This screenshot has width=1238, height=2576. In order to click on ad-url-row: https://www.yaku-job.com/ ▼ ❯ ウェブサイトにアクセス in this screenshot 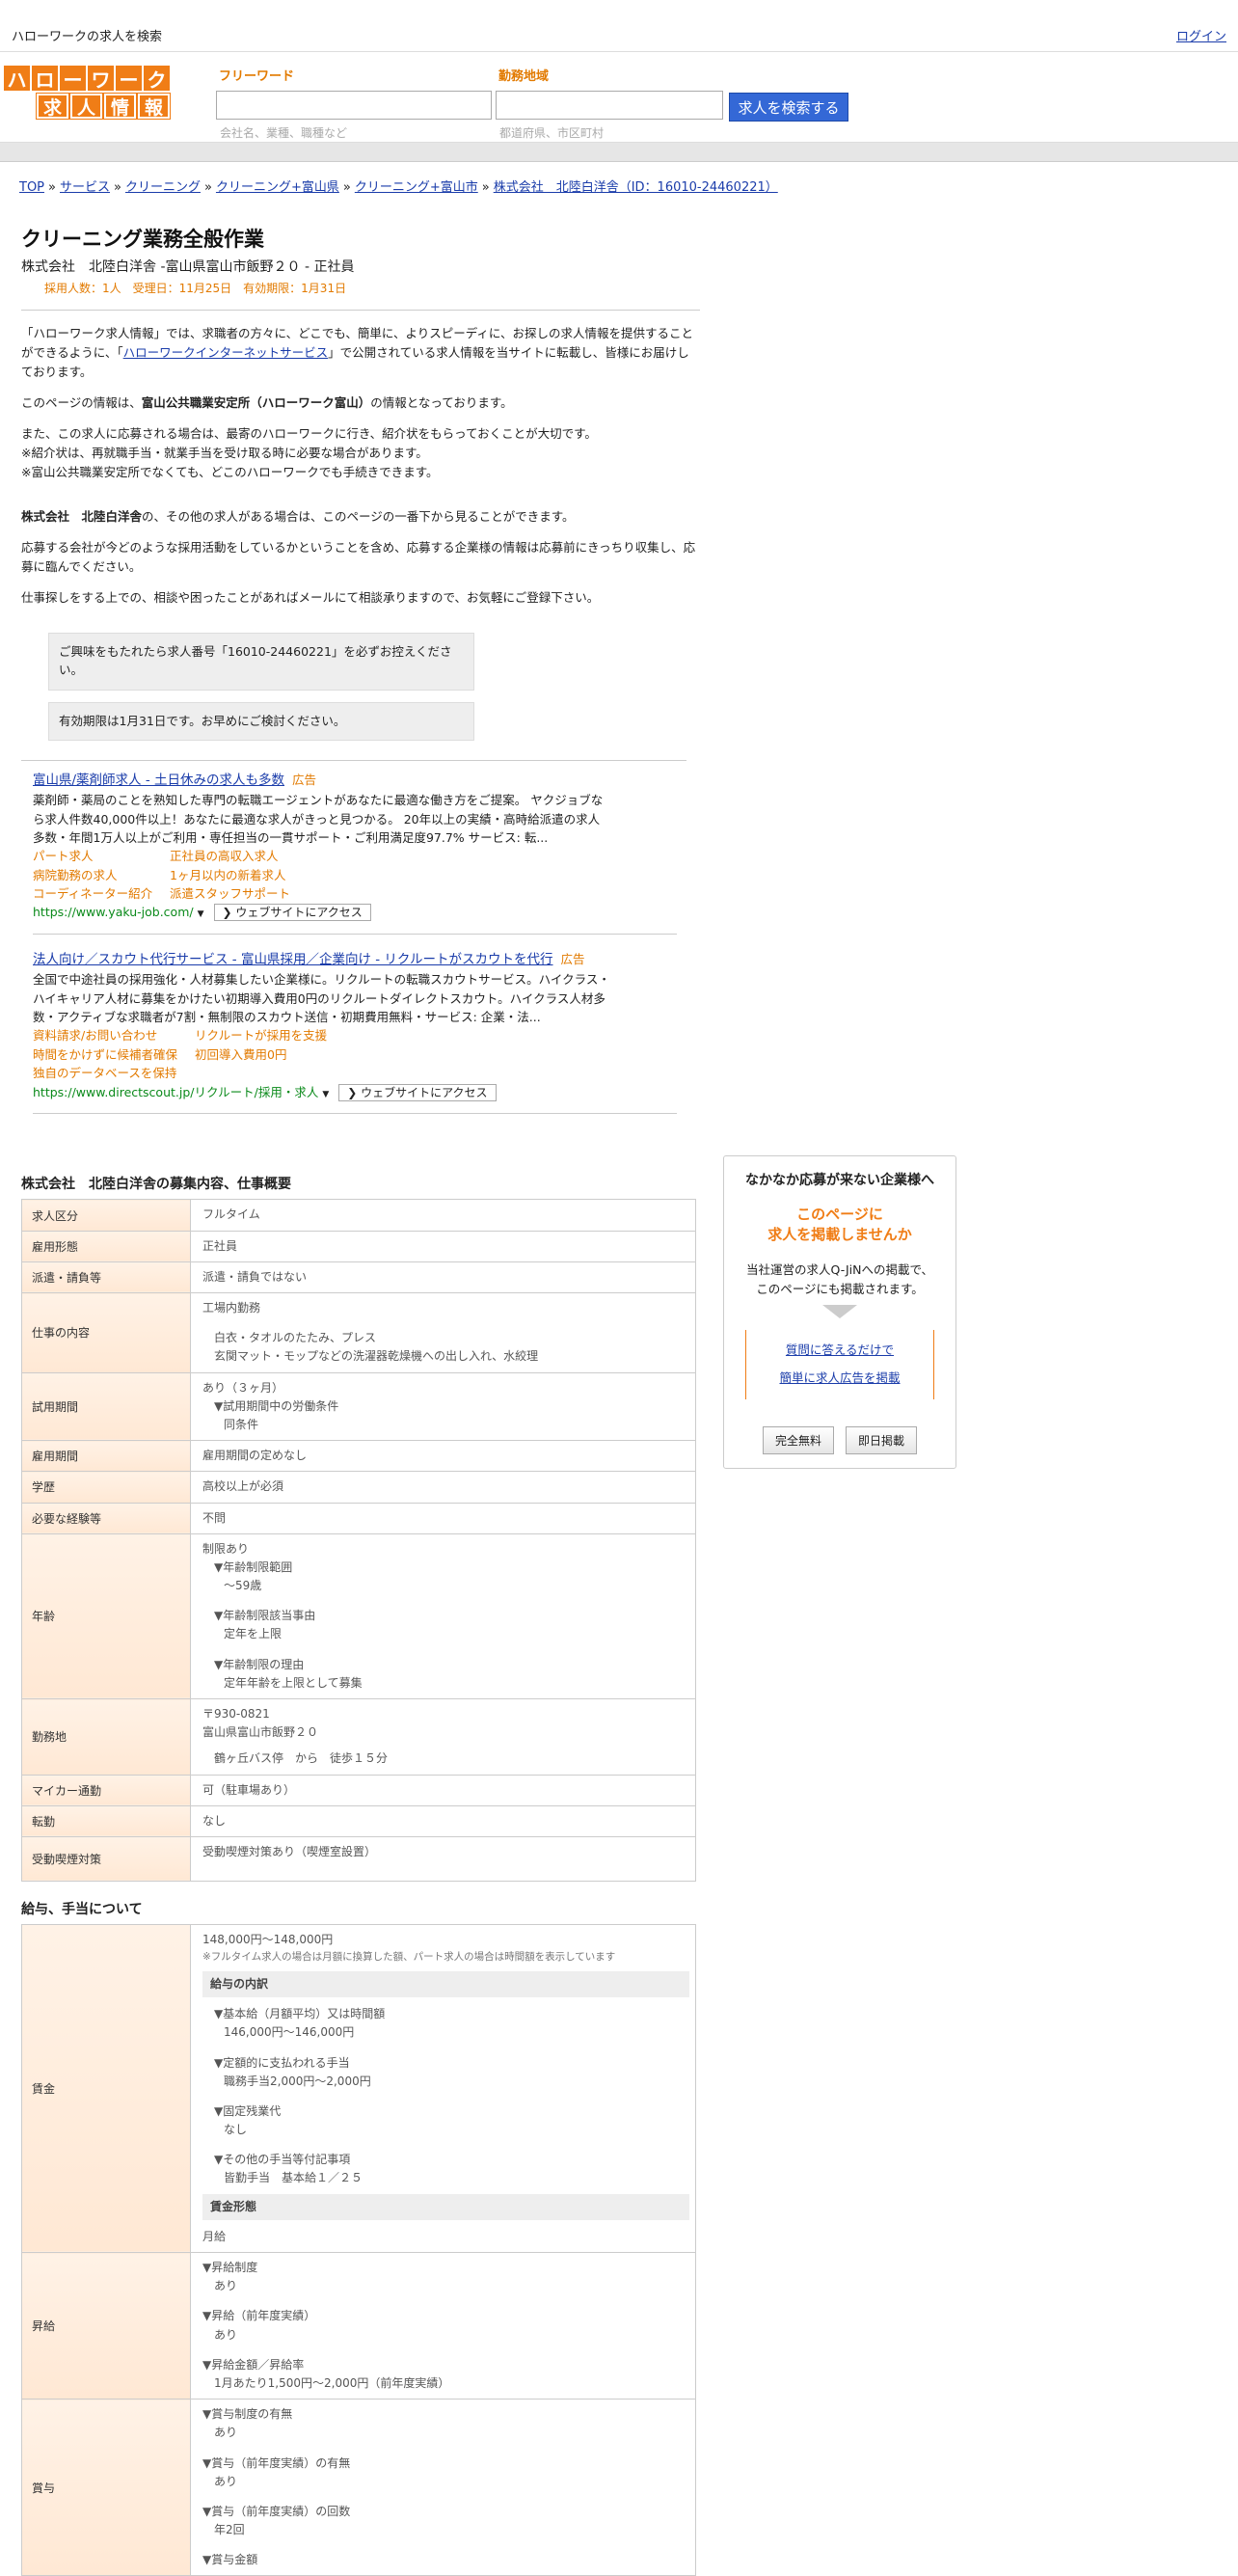, I will do `click(355, 912)`.